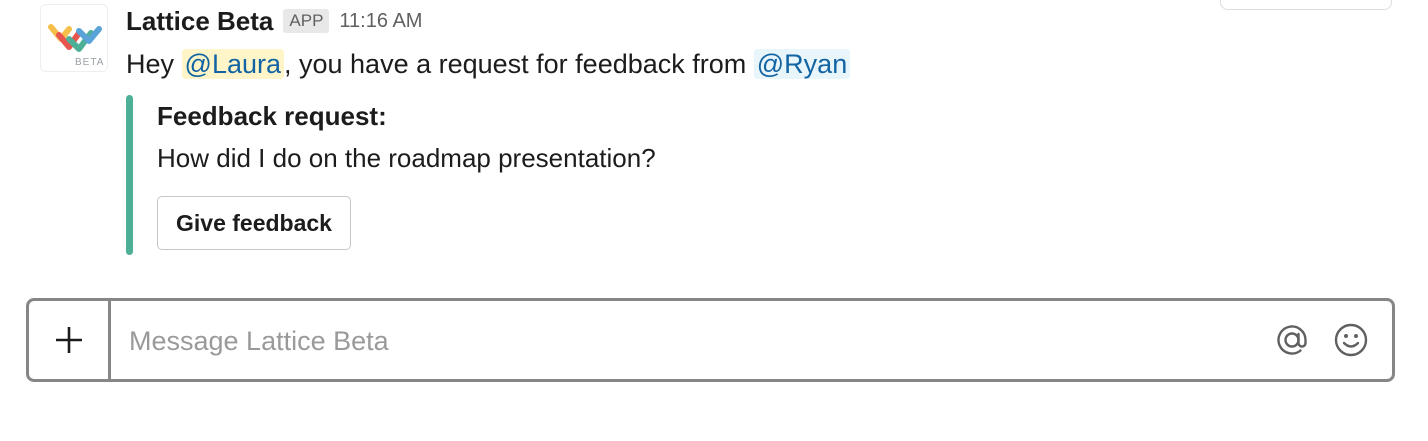  I want to click on emoji-icon, so click(1351, 340).